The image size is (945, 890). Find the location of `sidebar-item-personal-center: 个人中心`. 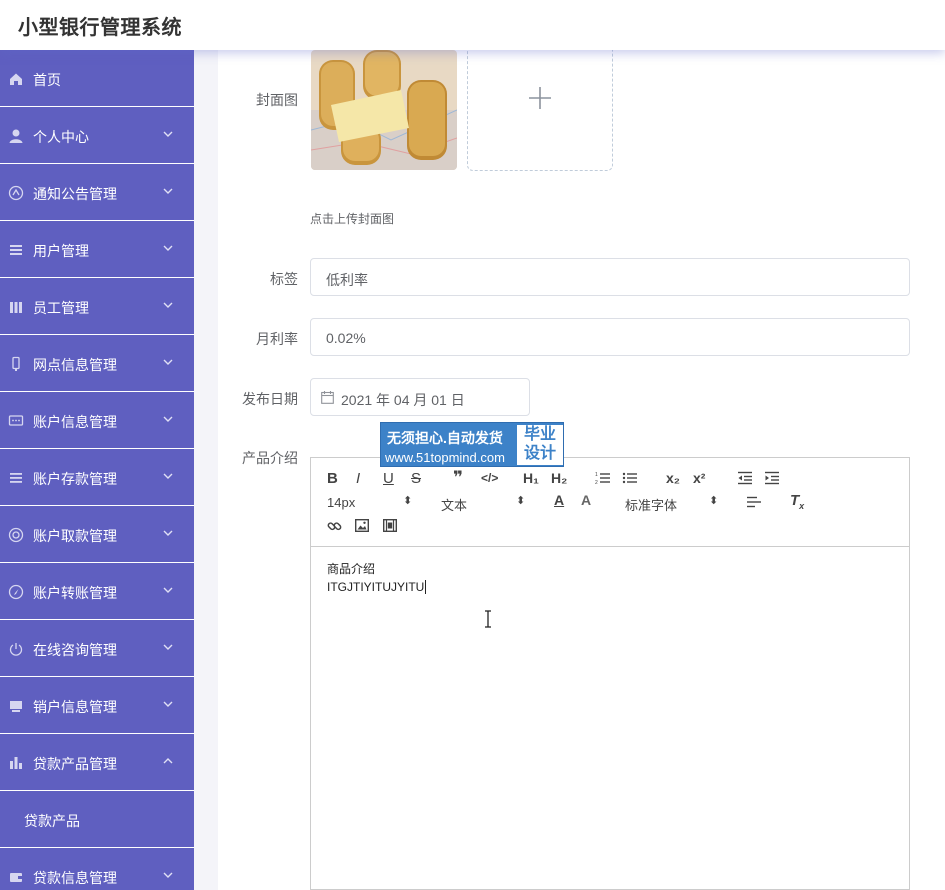

sidebar-item-personal-center: 个人中心 is located at coordinates (97, 135).